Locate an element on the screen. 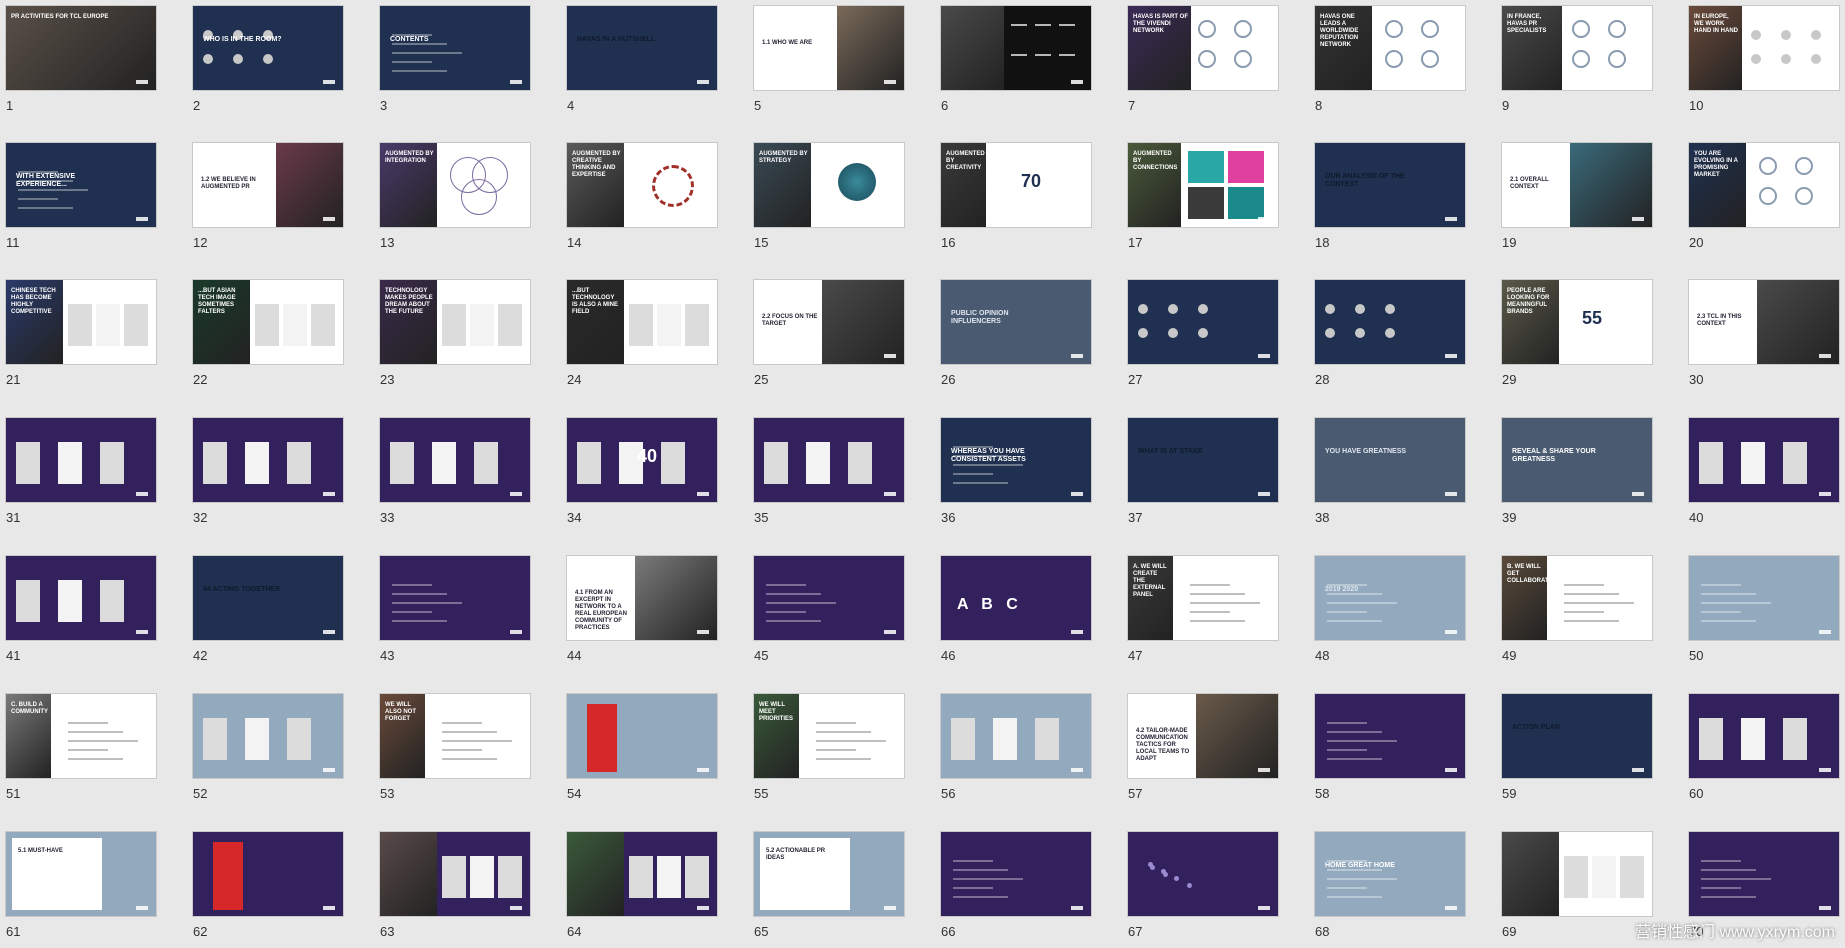 The height and width of the screenshot is (948, 1845). slide-thumbnail: PR ACTIVITIES FOR TCL EUROPE is located at coordinates (81, 48).